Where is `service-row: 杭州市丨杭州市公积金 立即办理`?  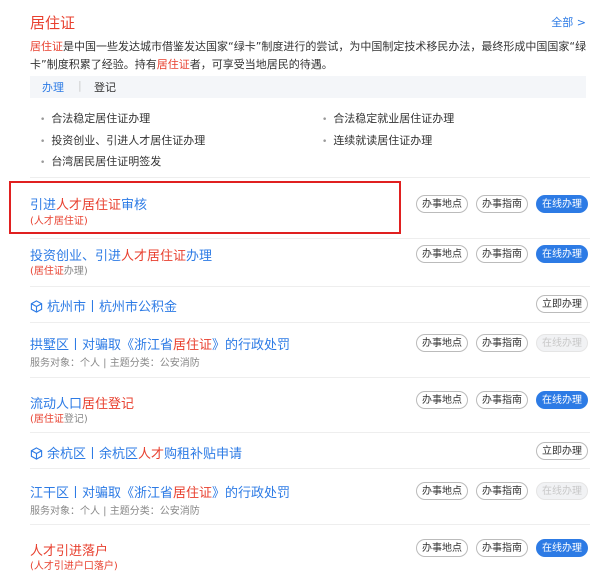
service-row: 杭州市丨杭州市公积金 立即办理 is located at coordinates (310, 304).